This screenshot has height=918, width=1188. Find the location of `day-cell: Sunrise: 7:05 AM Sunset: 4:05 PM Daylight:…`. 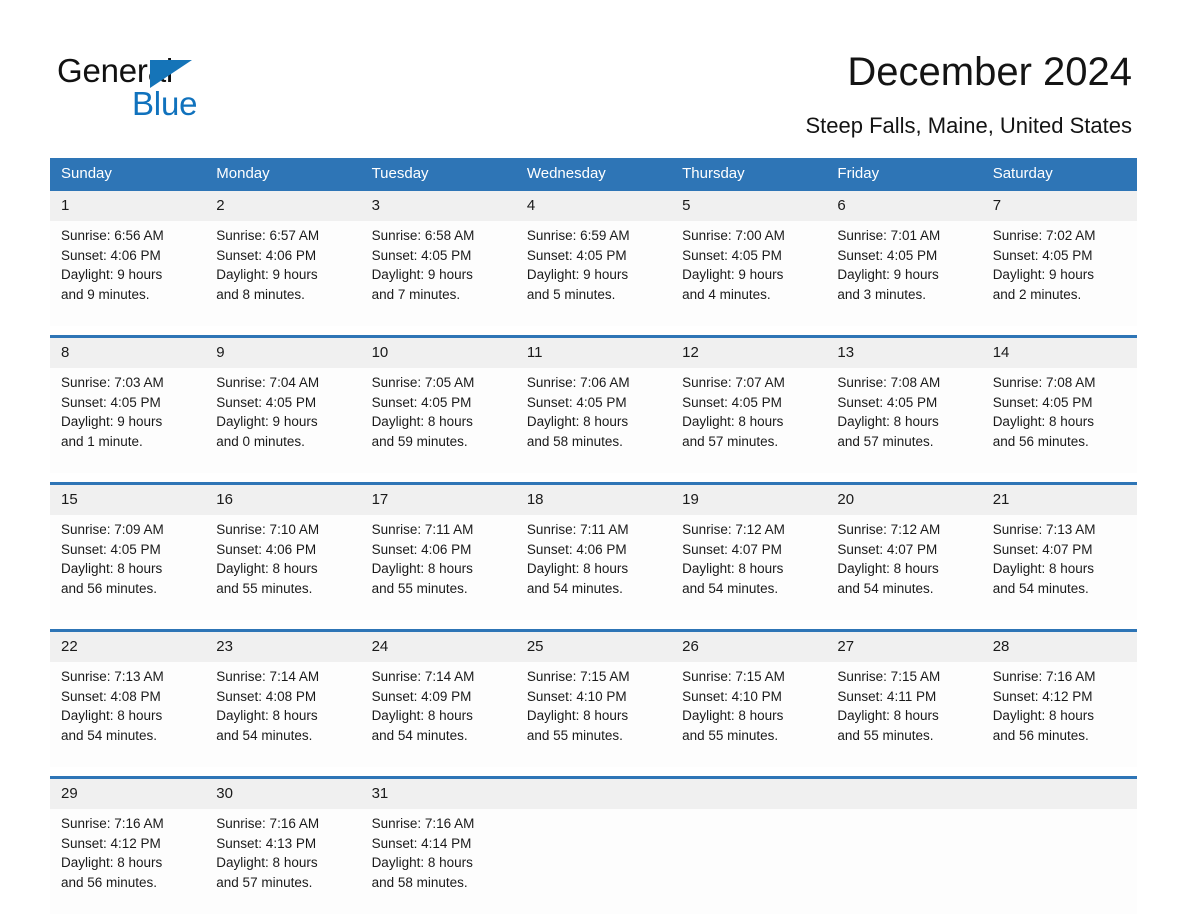

day-cell: Sunrise: 7:05 AM Sunset: 4:05 PM Daylight:… is located at coordinates (438, 420).